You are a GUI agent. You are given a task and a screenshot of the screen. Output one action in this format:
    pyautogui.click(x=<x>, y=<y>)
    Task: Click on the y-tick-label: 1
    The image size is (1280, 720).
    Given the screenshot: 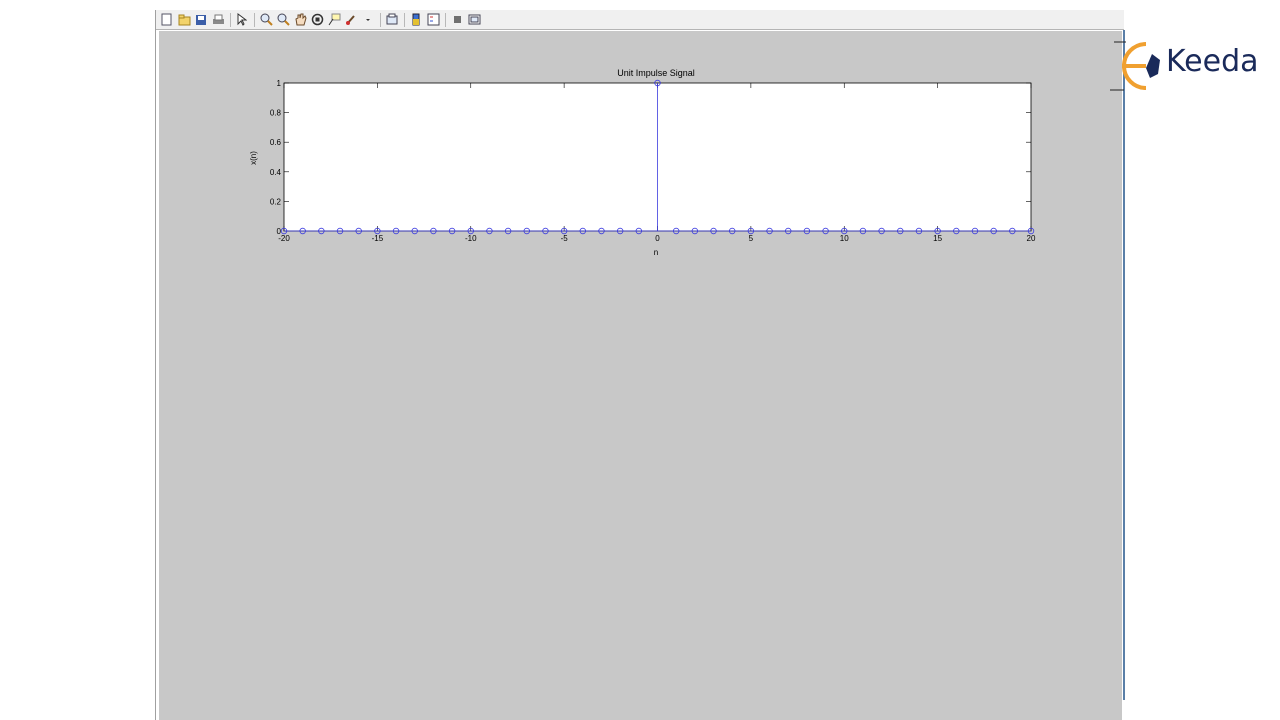 What is the action you would take?
    pyautogui.click(x=279, y=83)
    